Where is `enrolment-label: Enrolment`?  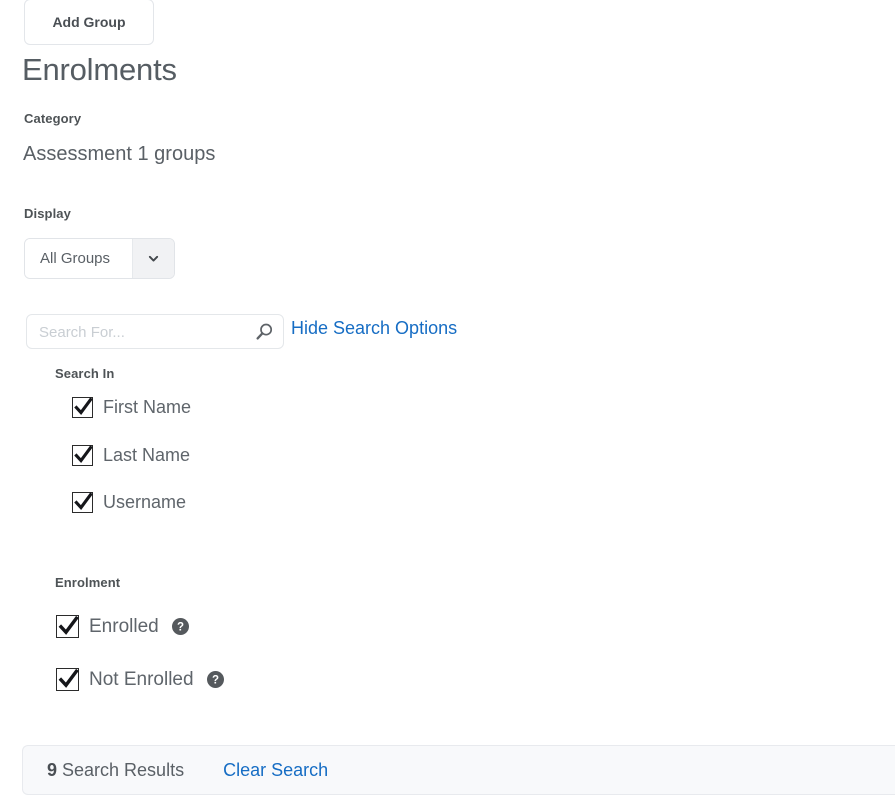 enrolment-label: Enrolment is located at coordinates (88, 582).